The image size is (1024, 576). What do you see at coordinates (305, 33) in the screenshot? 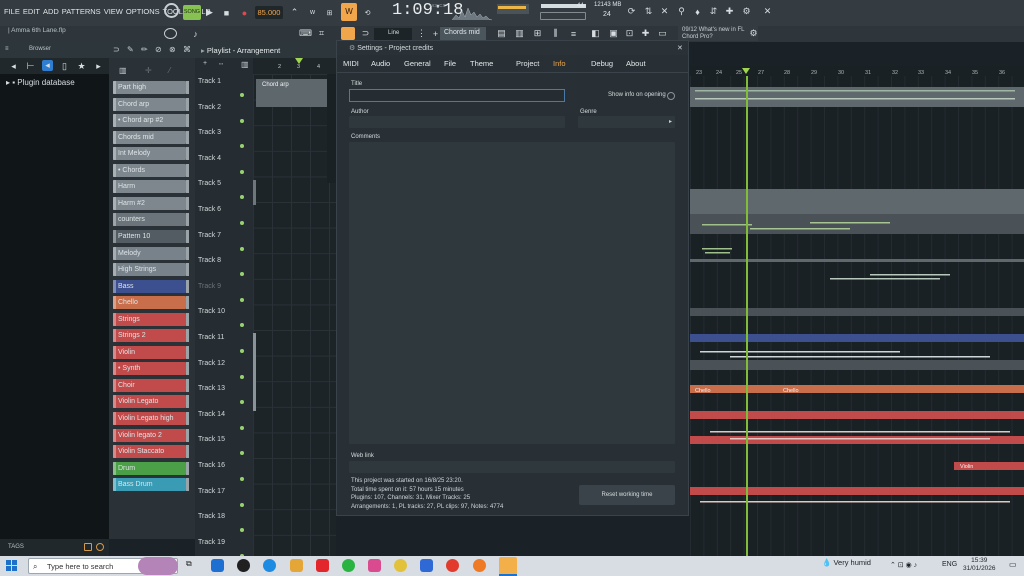
I see `keyboard-icon: ⌨` at bounding box center [305, 33].